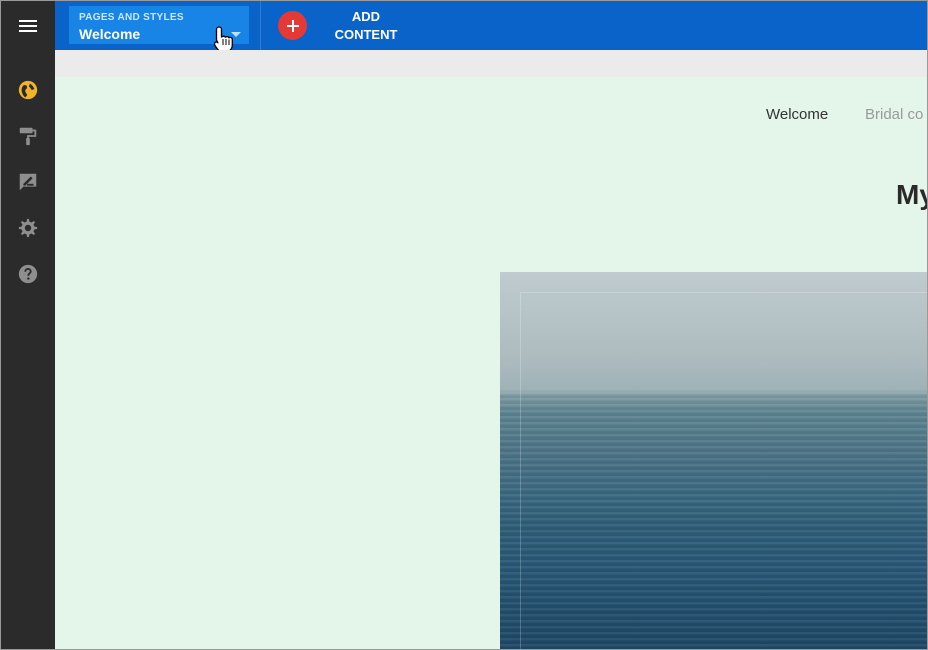  I want to click on rail-item-content, so click(28, 182).